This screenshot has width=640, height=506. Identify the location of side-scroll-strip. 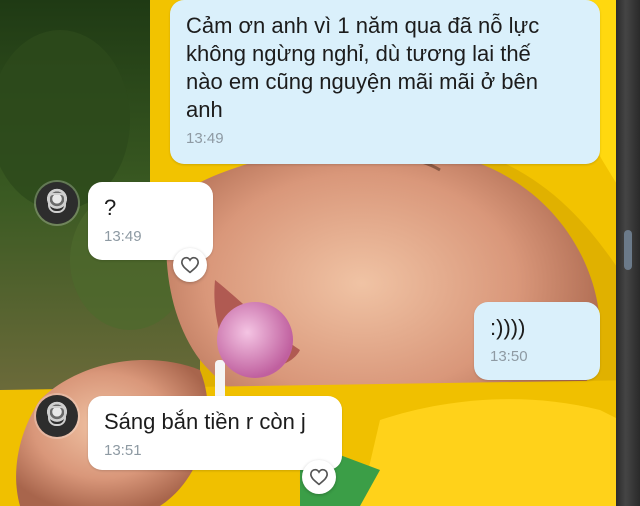
(628, 253).